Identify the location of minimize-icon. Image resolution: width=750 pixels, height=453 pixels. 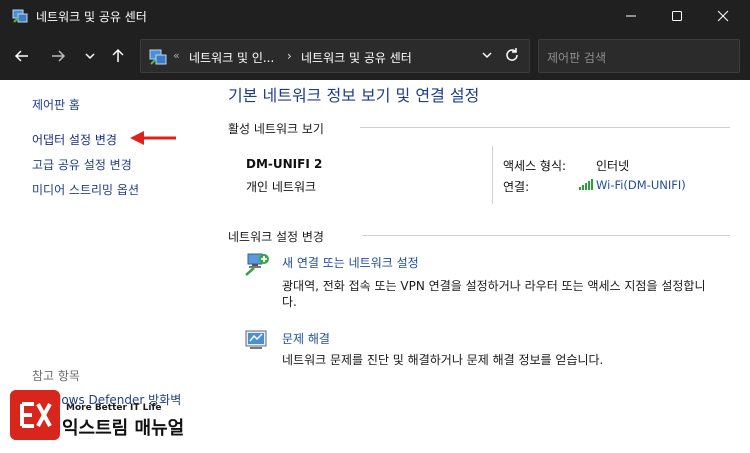
(631, 16).